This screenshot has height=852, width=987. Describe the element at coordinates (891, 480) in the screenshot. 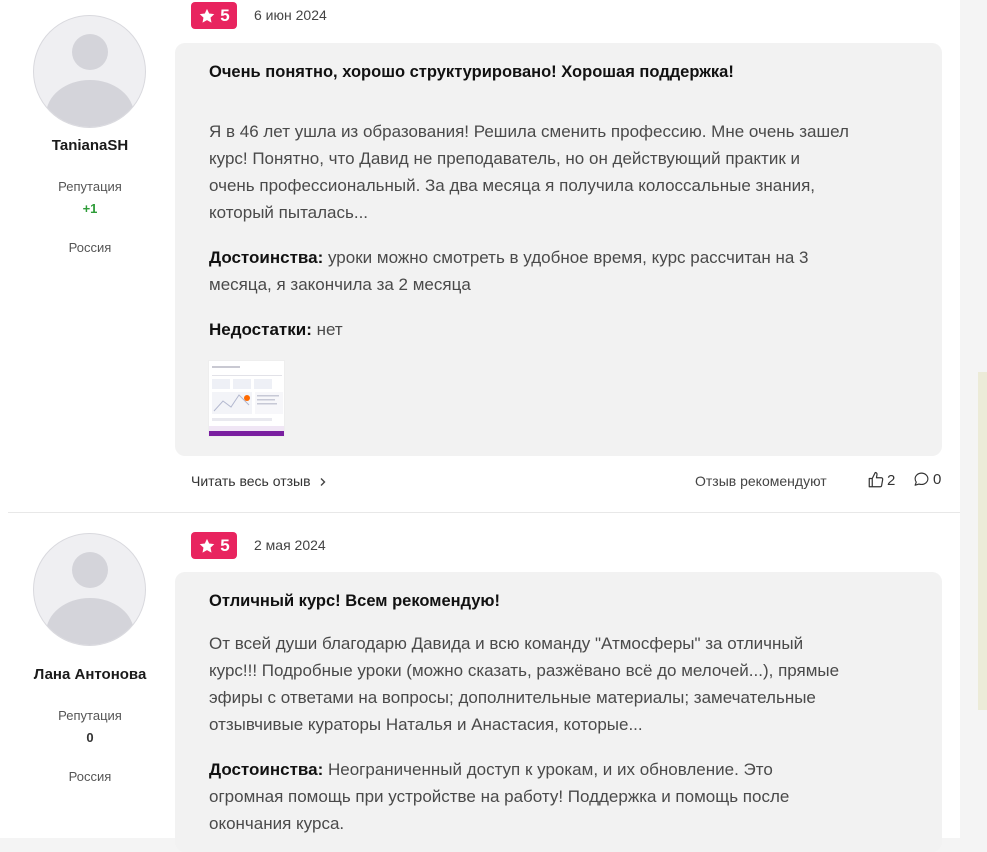

I see `likes-count: 2` at that location.